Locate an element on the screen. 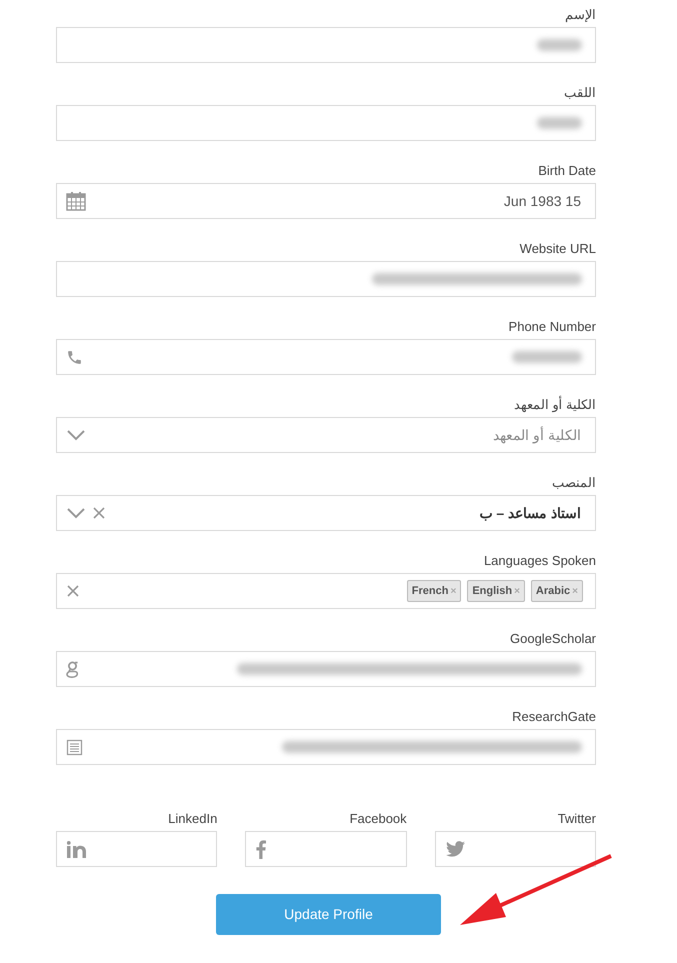 Image resolution: width=677 pixels, height=963 pixels. select-field: الكلية أو المعهد is located at coordinates (326, 435).